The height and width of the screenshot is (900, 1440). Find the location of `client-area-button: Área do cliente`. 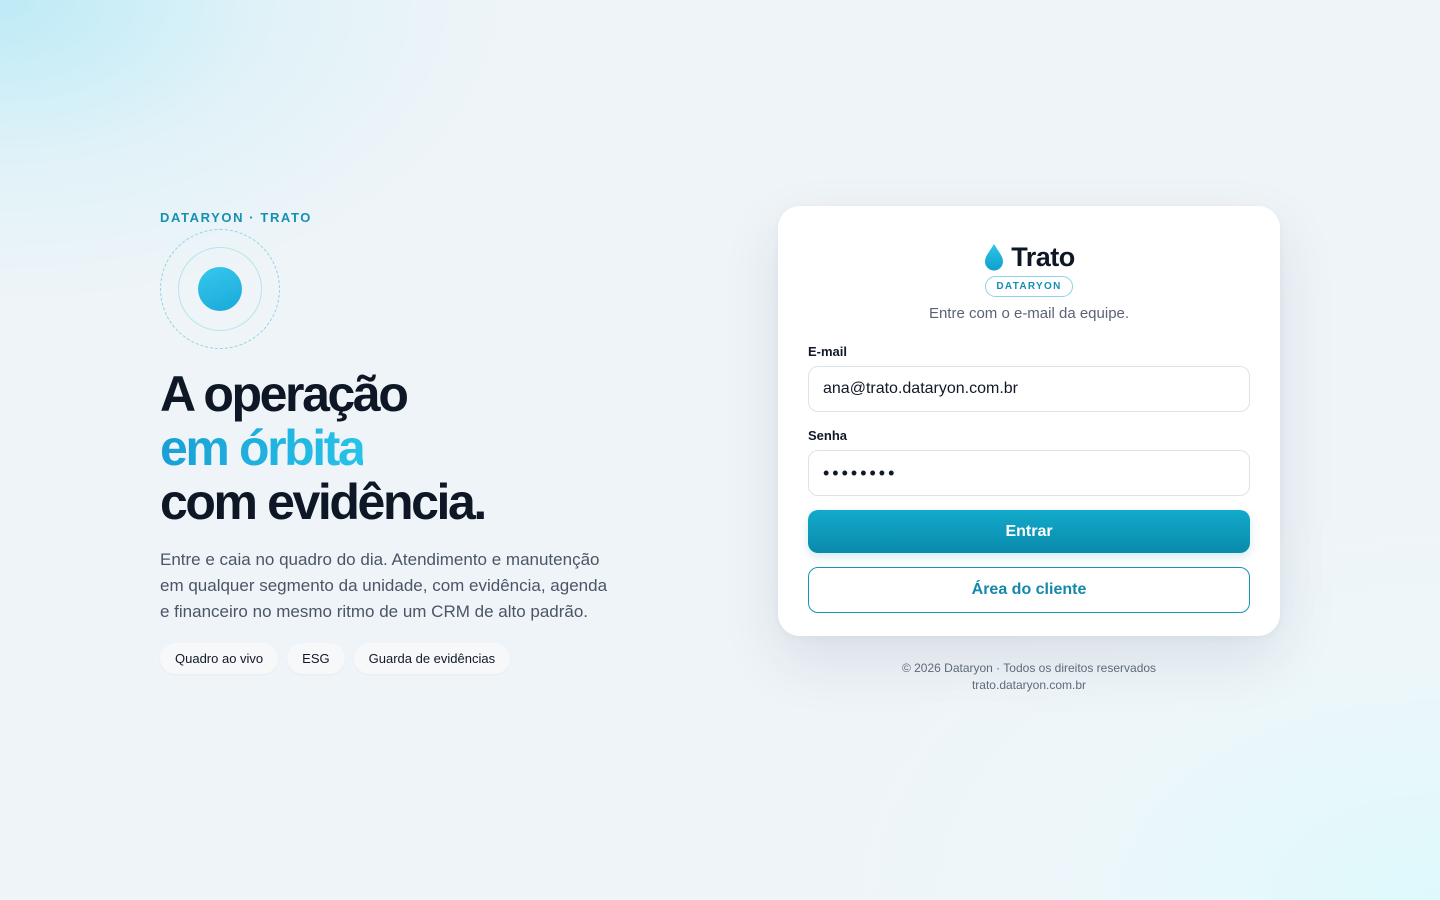

client-area-button: Área do cliente is located at coordinates (1029, 590).